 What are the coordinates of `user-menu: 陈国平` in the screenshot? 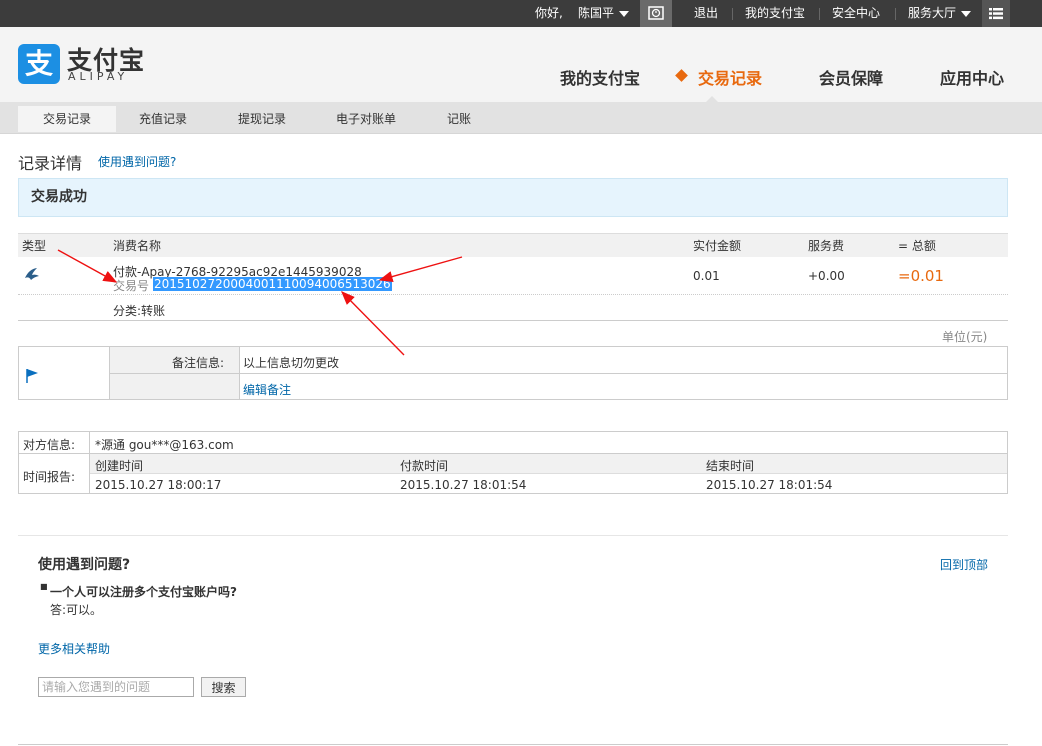 It's located at (604, 13).